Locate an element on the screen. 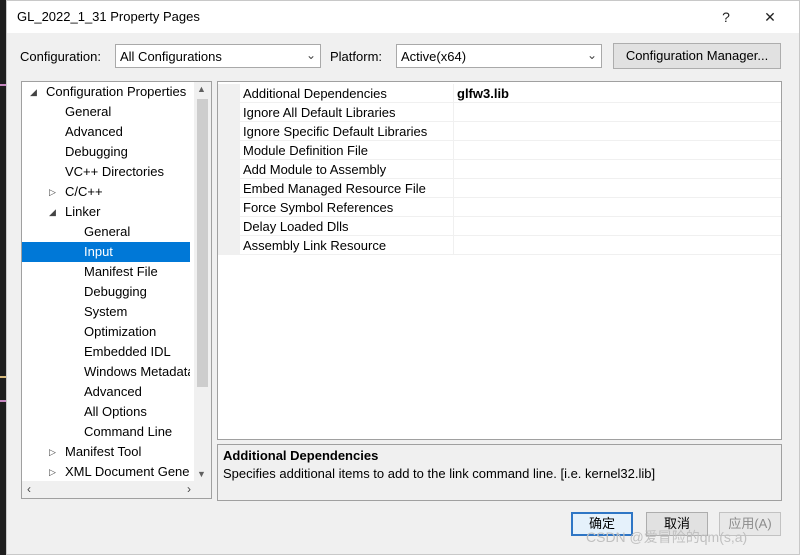  configuration-dropdown: All Configurations ⌄ is located at coordinates (218, 56).